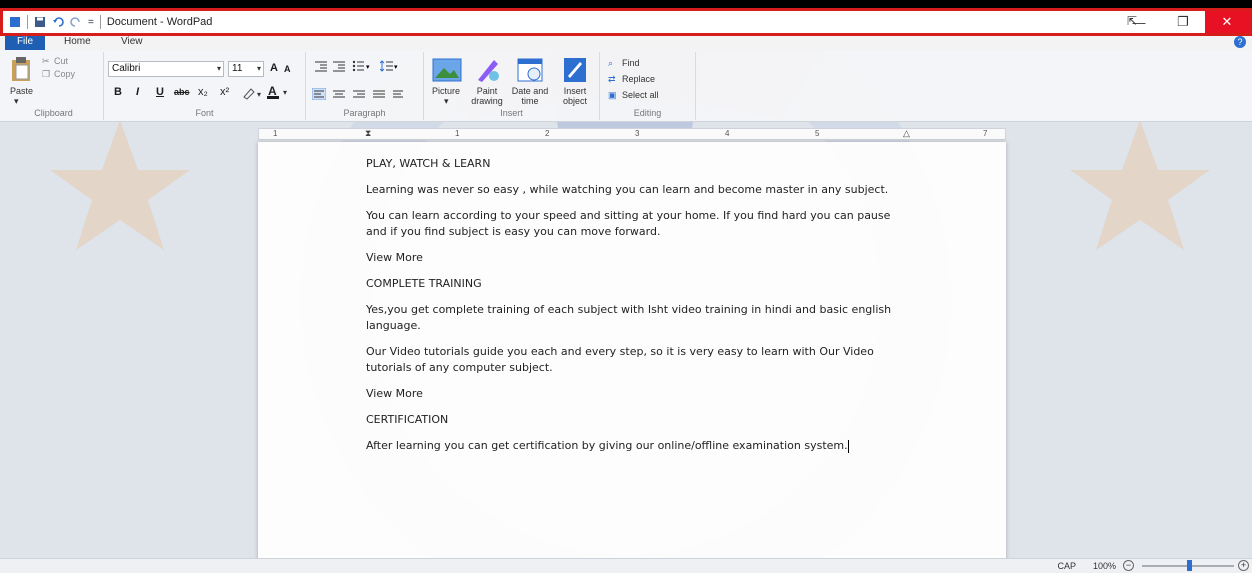 Image resolution: width=1252 pixels, height=573 pixels. Describe the element at coordinates (160, 92) in the screenshot. I see `underline-button: U` at that location.